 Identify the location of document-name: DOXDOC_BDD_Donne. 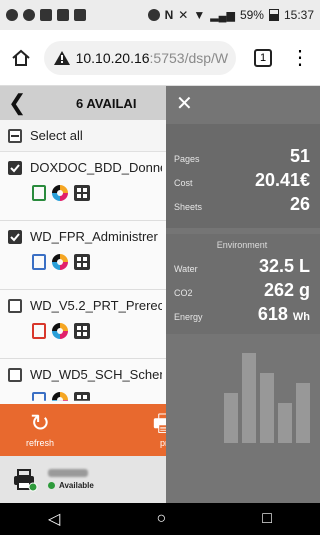
(96, 167).